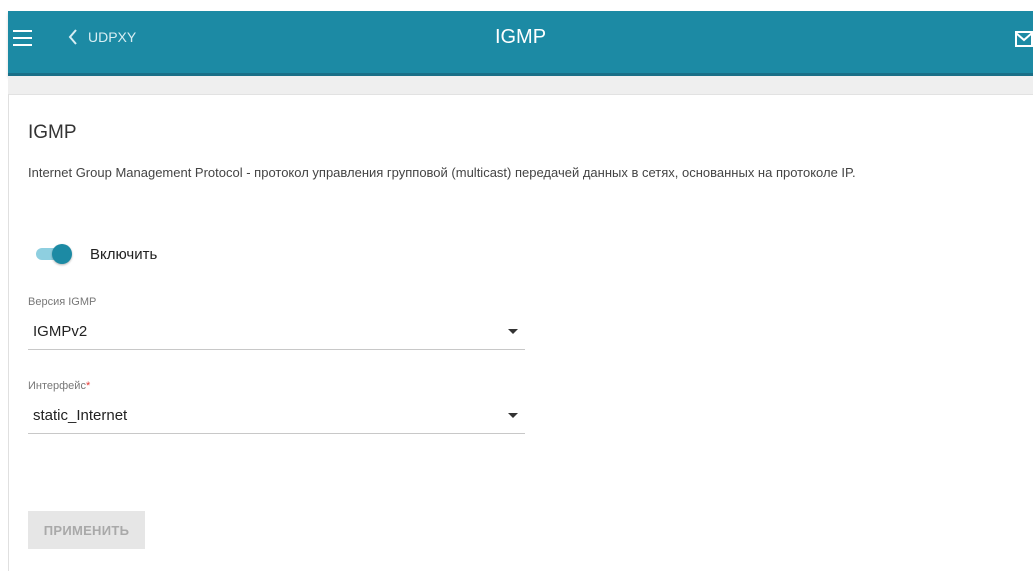  I want to click on enable-toggle, so click(54, 254).